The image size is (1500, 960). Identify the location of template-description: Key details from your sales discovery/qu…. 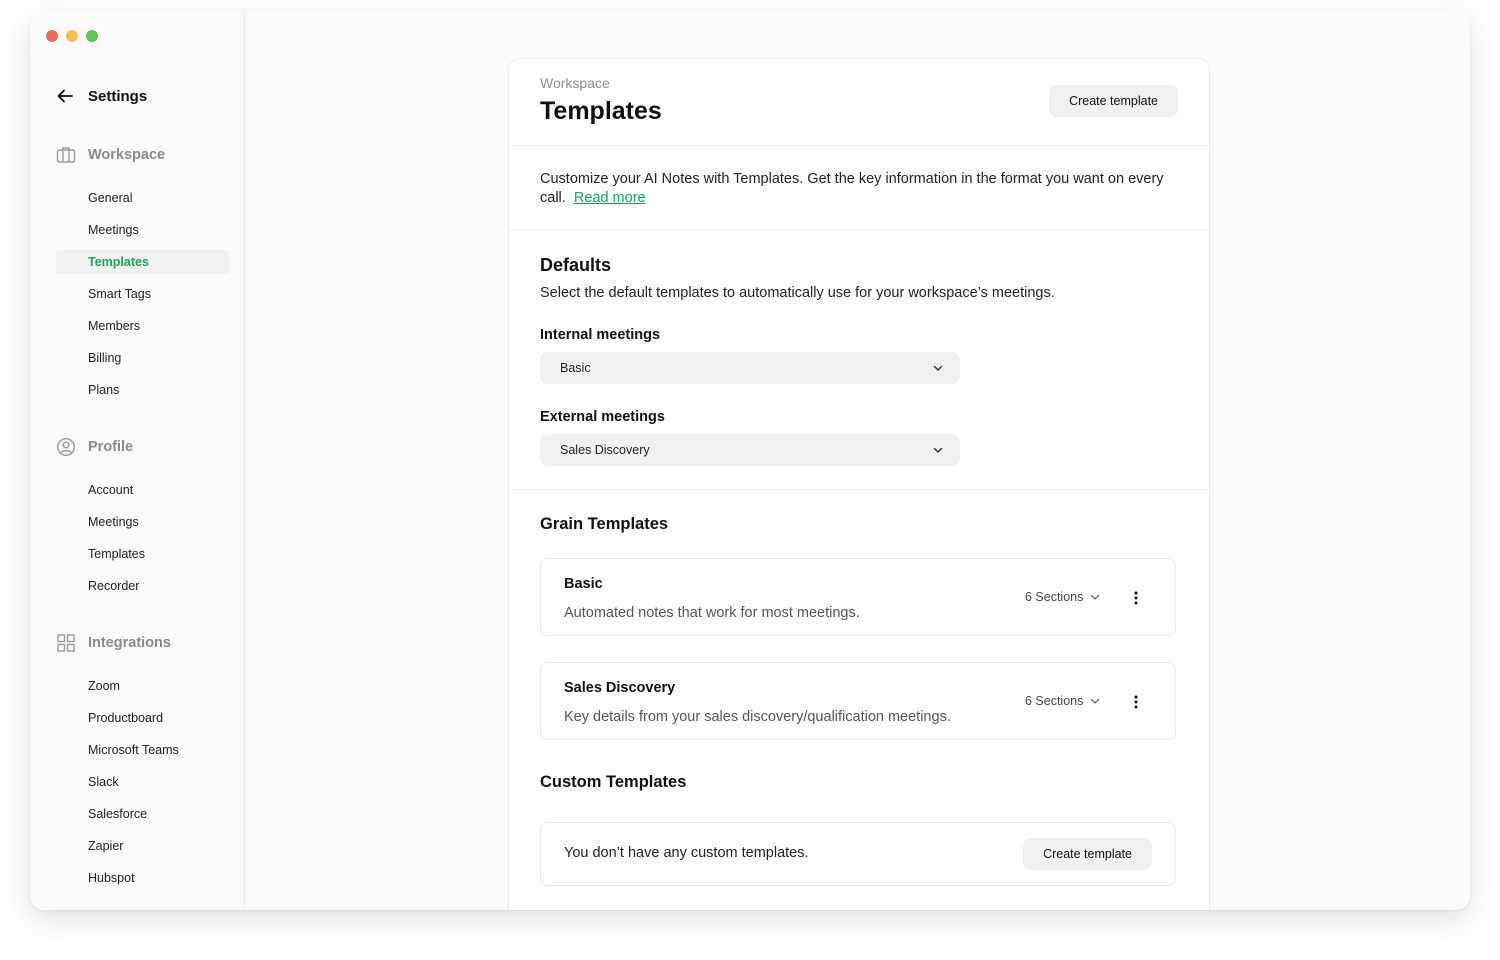
(757, 717).